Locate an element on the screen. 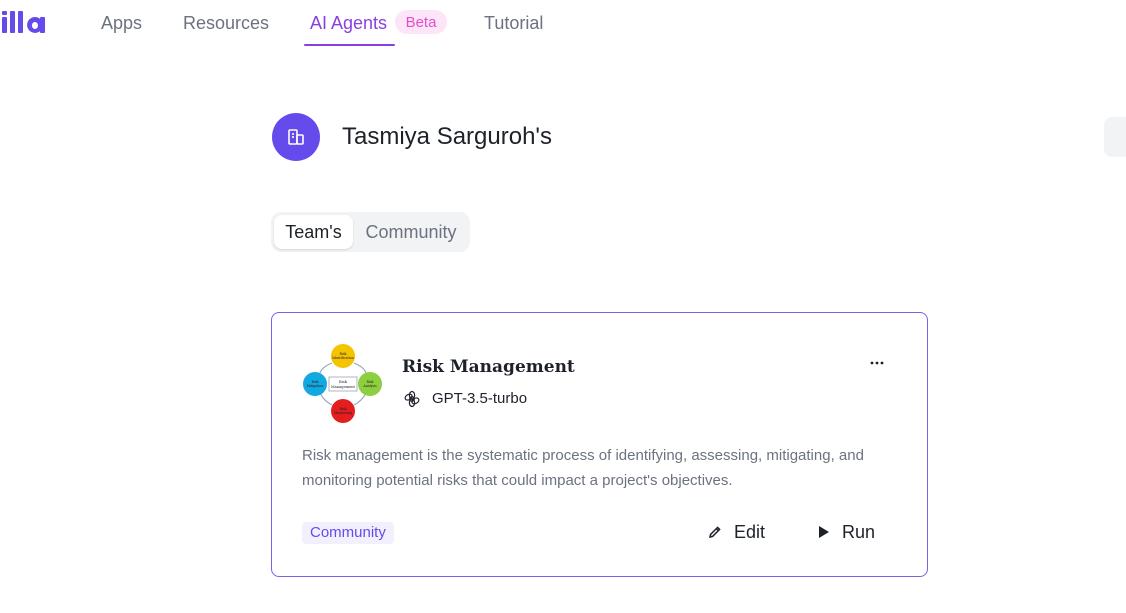  nav-item-resources: Resources is located at coordinates (226, 23).